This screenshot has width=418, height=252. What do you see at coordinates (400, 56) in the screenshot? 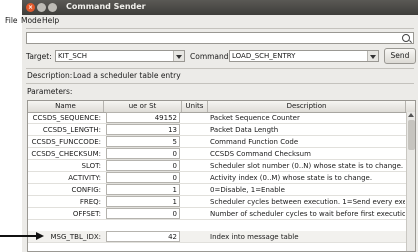
I see `send-button: Send` at bounding box center [400, 56].